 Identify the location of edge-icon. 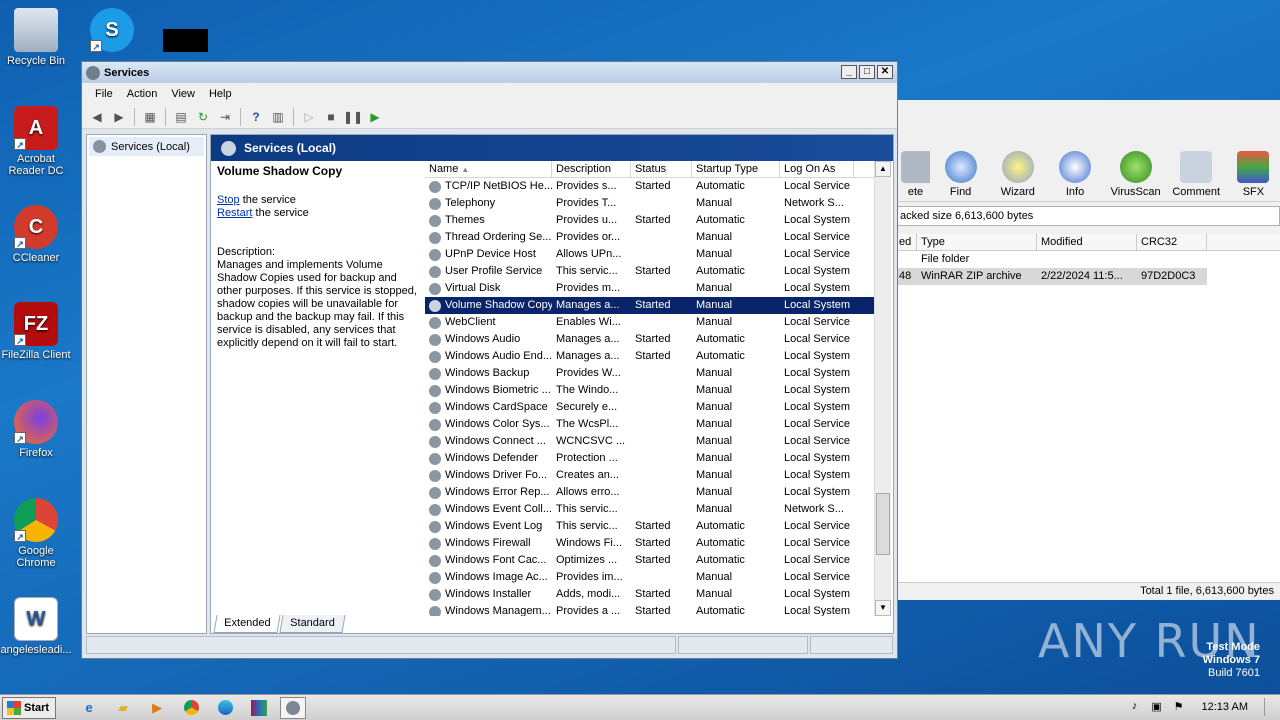
(225, 708).